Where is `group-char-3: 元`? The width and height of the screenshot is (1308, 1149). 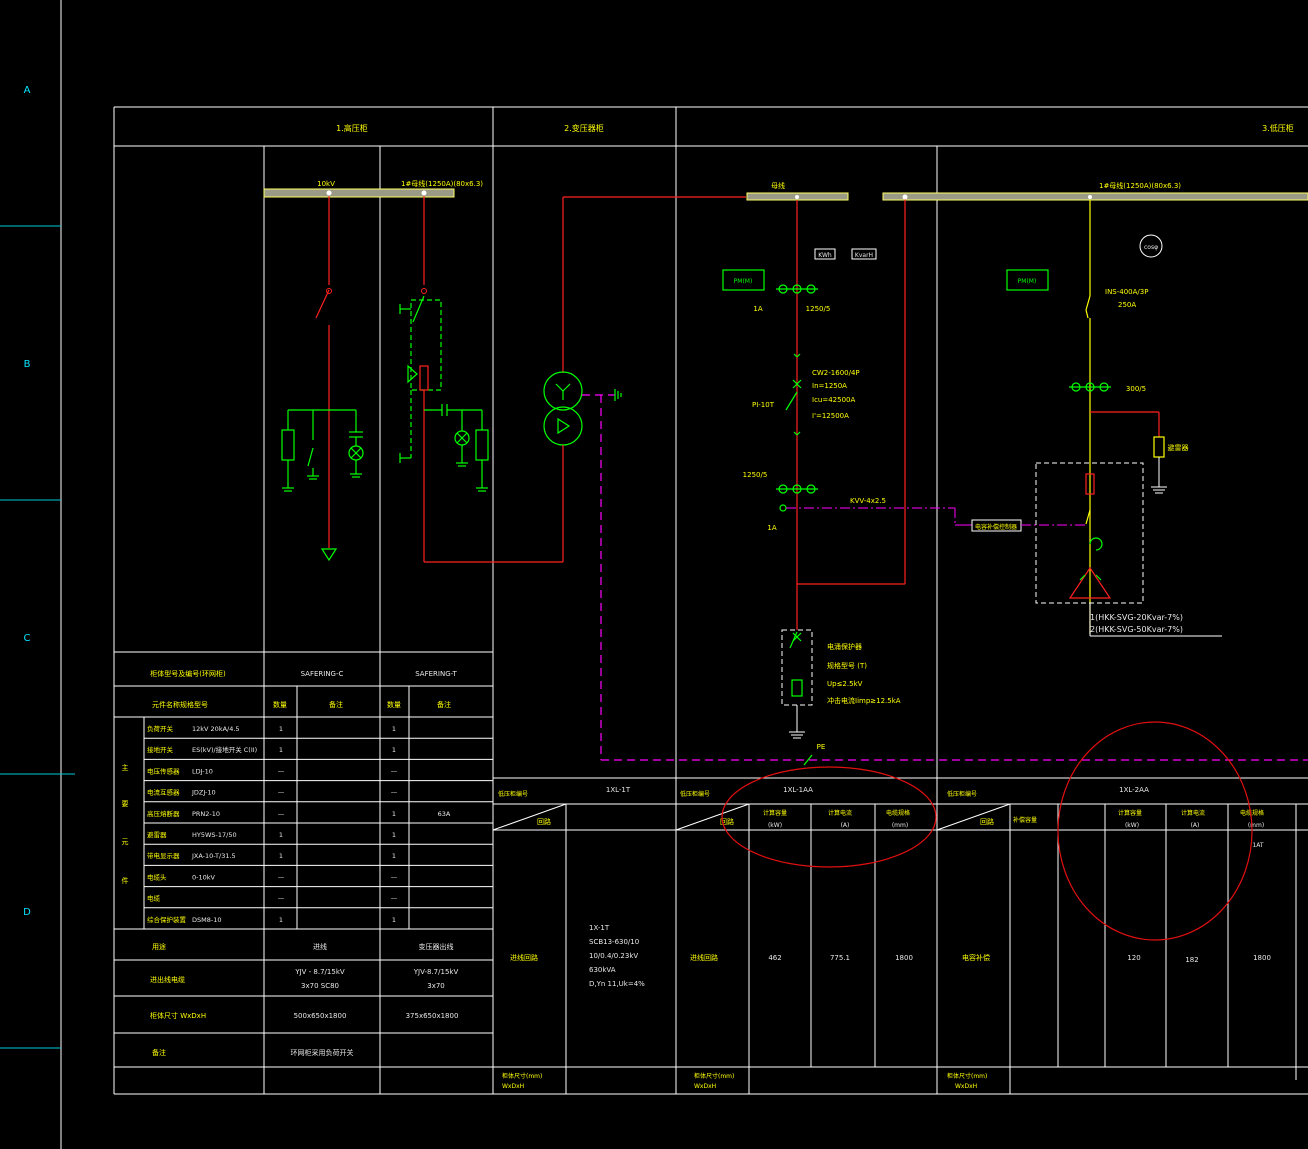 group-char-3: 元 is located at coordinates (125, 842).